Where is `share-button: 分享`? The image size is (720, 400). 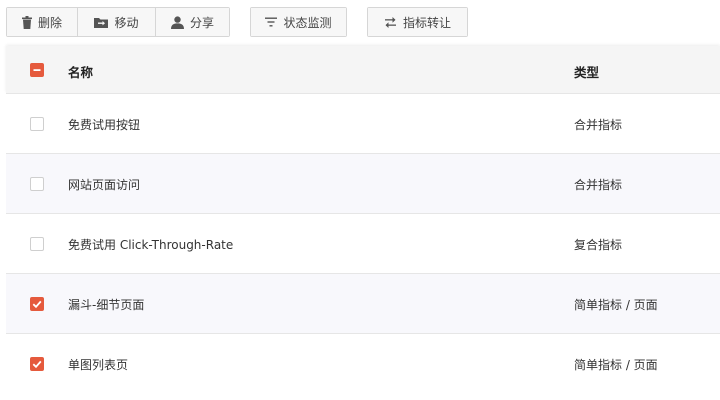
share-button: 分享 is located at coordinates (192, 22).